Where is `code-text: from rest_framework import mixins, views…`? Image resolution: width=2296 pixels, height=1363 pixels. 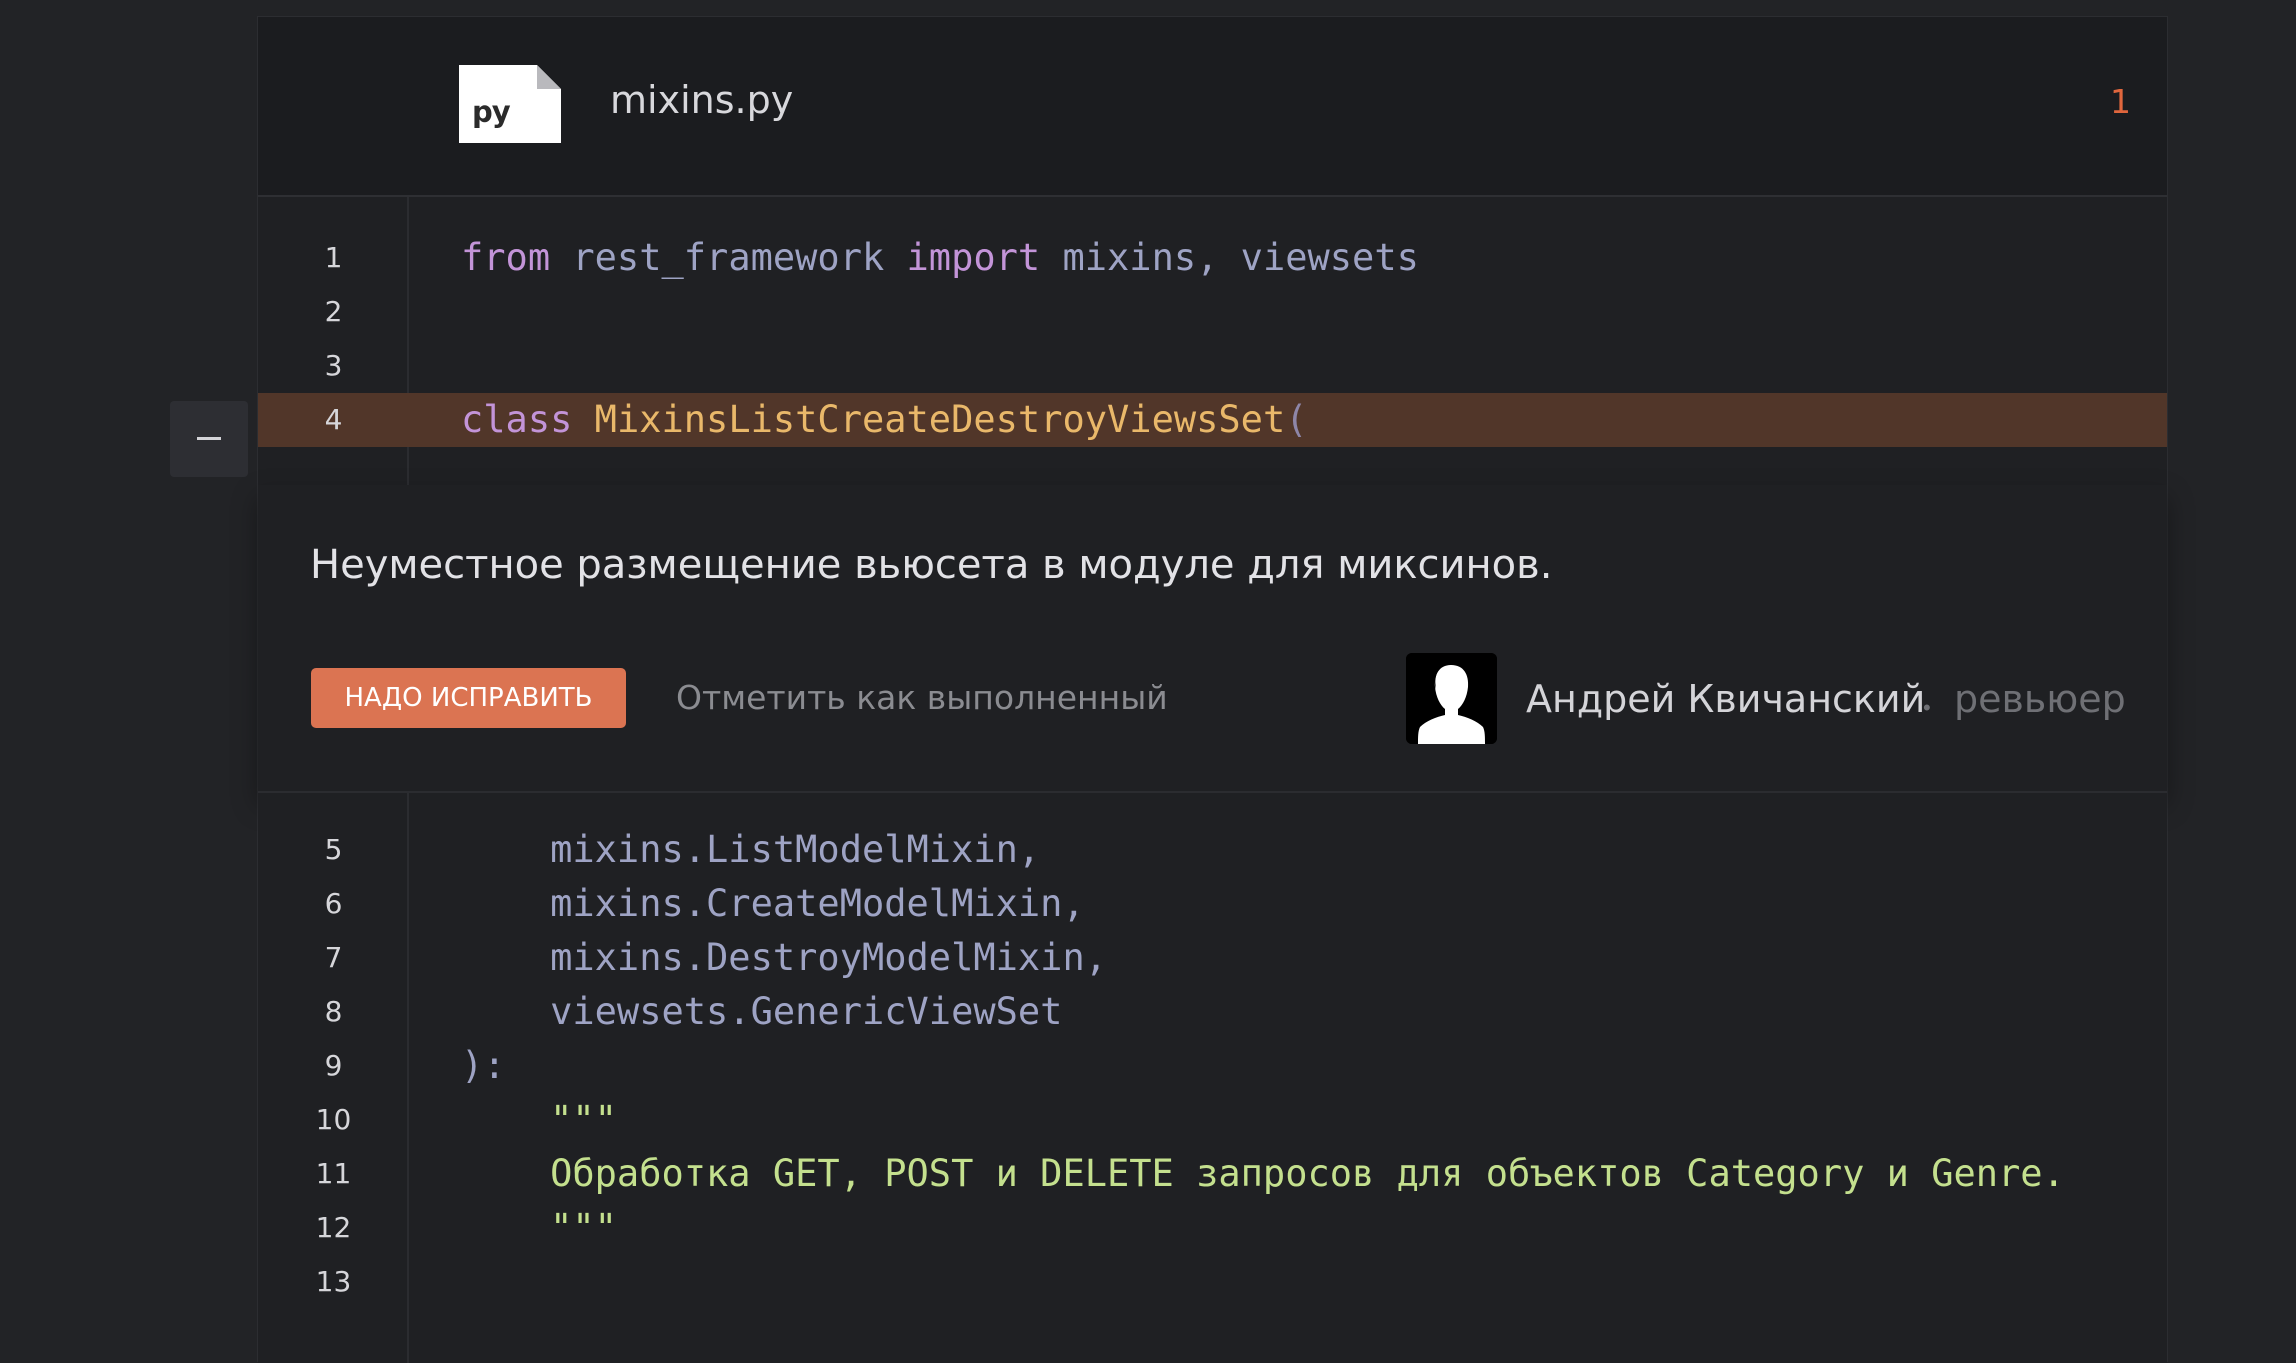 code-text: from rest_framework import mixins, views… is located at coordinates (940, 258).